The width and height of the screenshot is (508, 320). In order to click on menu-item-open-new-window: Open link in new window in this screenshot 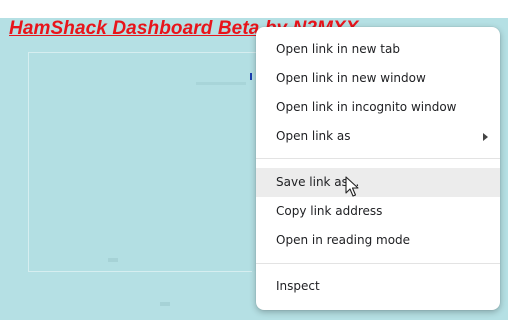, I will do `click(378, 78)`.